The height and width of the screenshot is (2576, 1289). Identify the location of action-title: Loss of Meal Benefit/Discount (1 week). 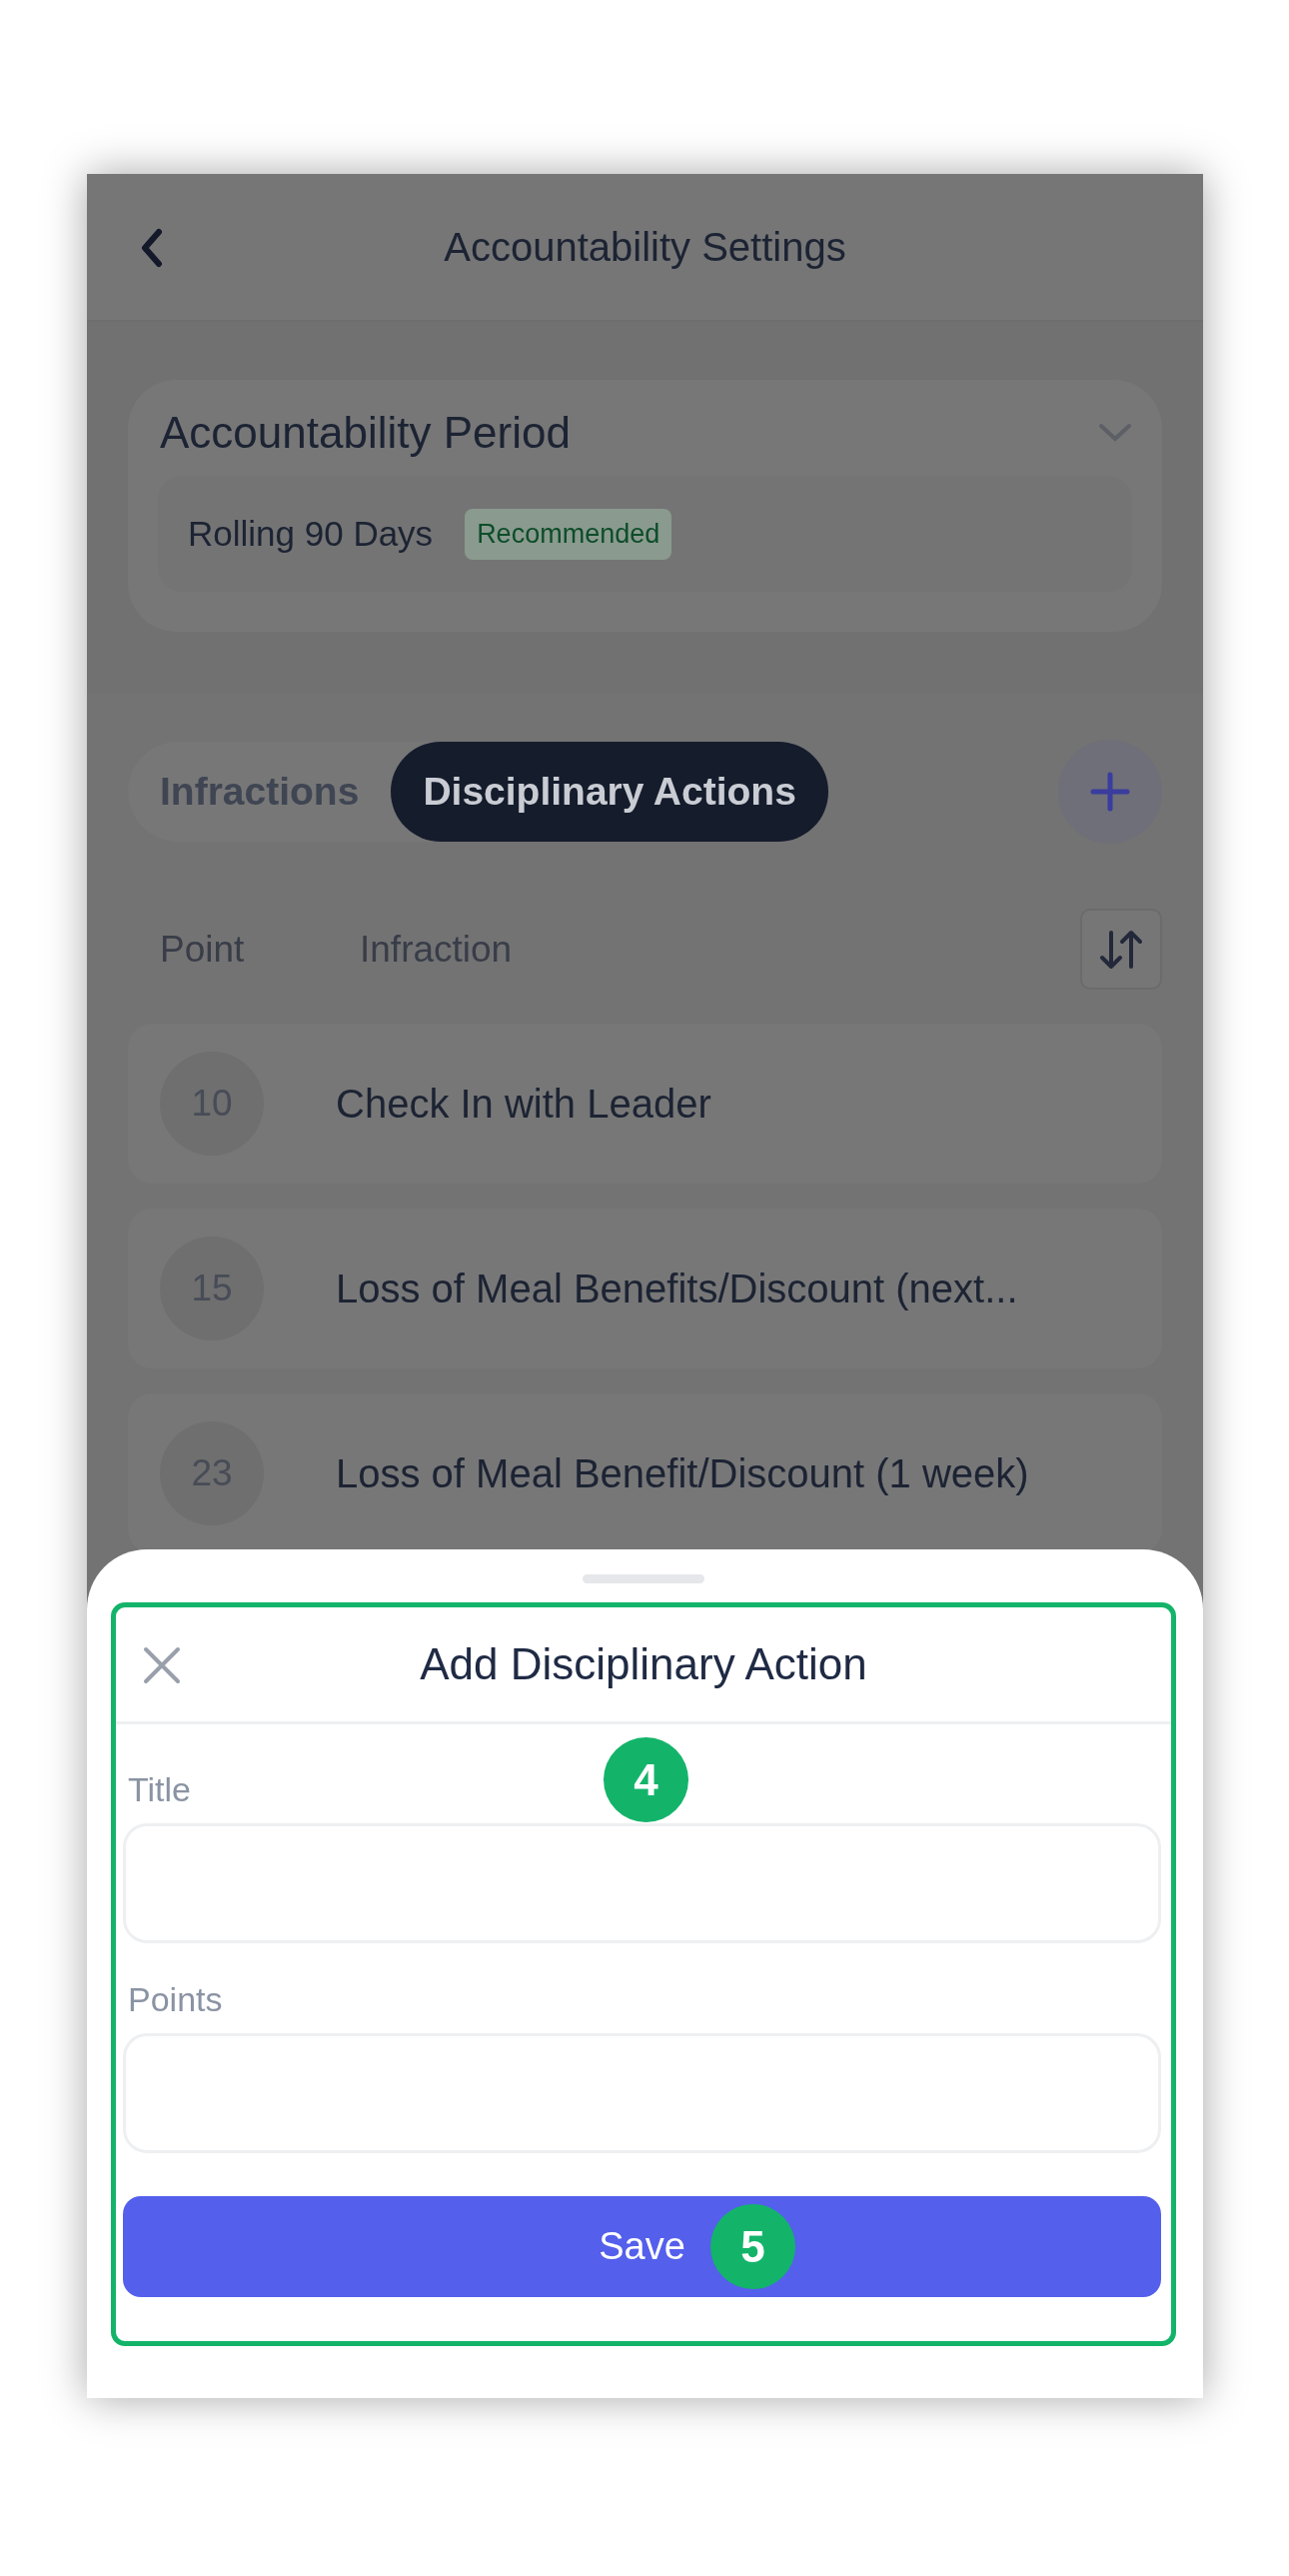
(682, 1473).